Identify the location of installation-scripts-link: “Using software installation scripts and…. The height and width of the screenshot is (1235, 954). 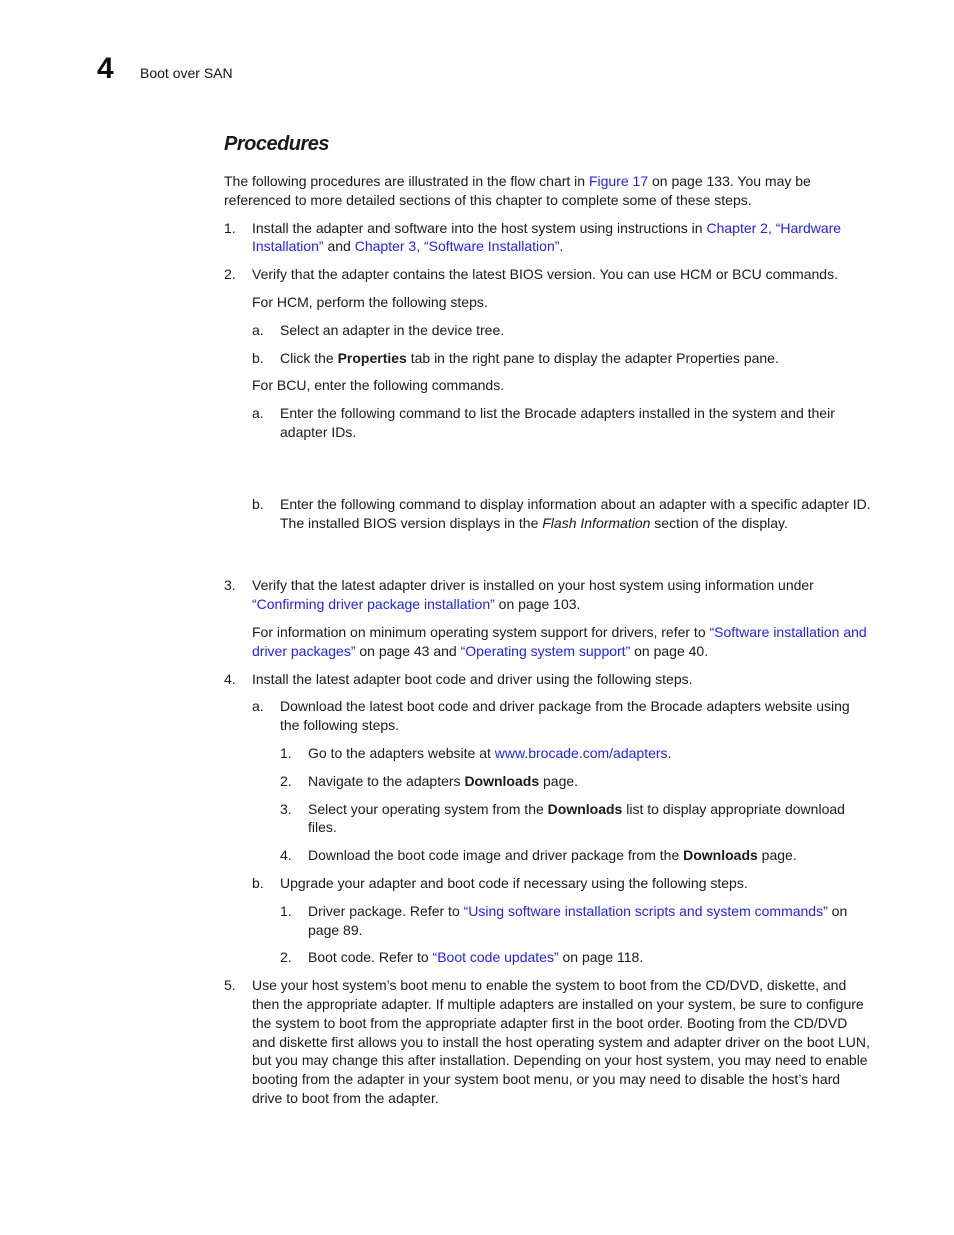
(646, 911).